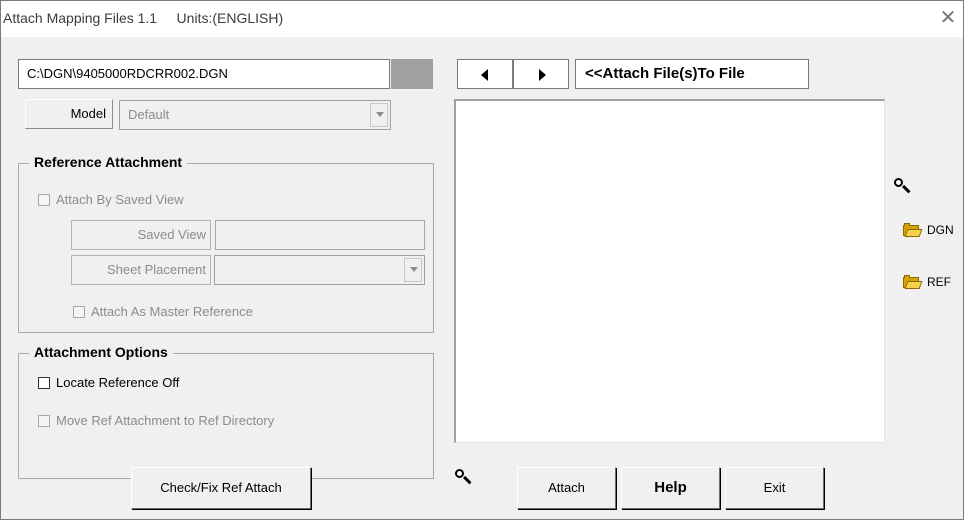  Describe the element at coordinates (939, 282) in the screenshot. I see `ref-label: REF` at that location.